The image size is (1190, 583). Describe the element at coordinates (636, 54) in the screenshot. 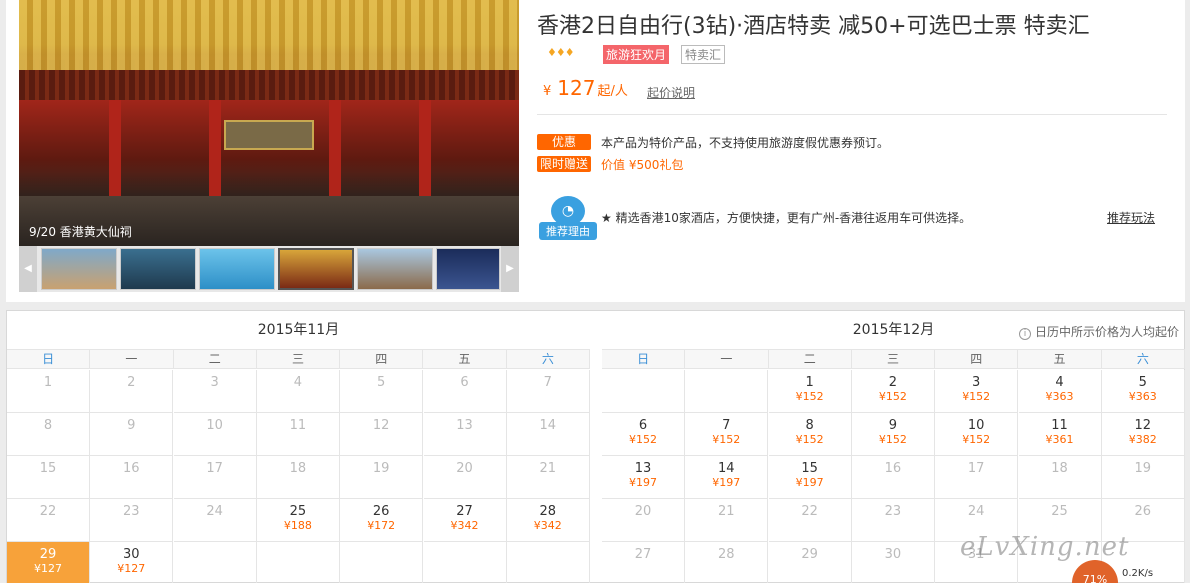

I see `promo-tag: 旅游狂欢月` at that location.